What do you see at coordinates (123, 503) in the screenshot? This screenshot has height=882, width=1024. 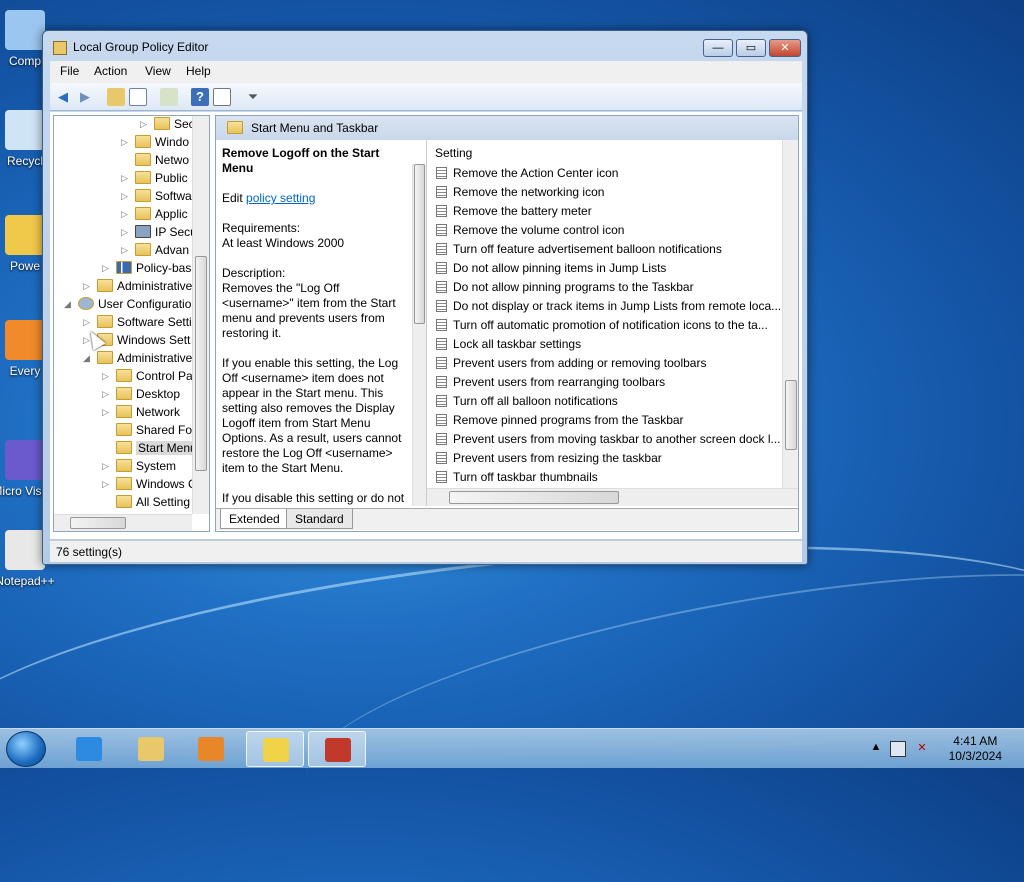 I see `tree-item: All Setting` at bounding box center [123, 503].